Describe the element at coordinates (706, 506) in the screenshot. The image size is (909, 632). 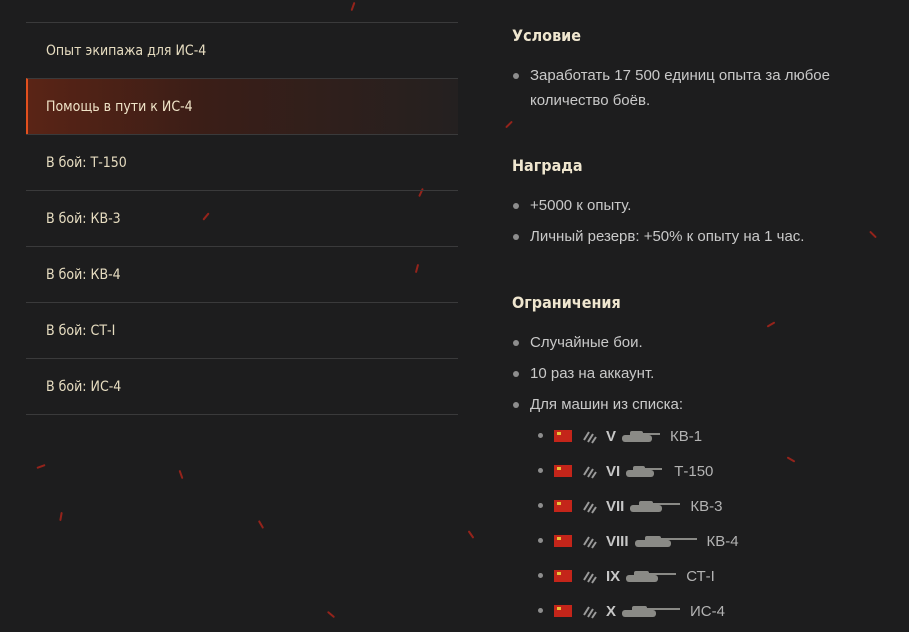
I see `vehicle-name: КВ-3` at that location.